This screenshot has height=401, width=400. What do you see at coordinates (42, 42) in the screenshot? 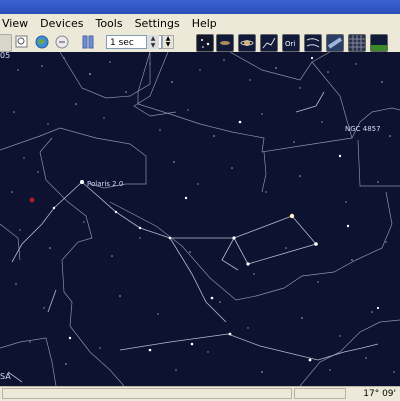
I see `globe-icon` at bounding box center [42, 42].